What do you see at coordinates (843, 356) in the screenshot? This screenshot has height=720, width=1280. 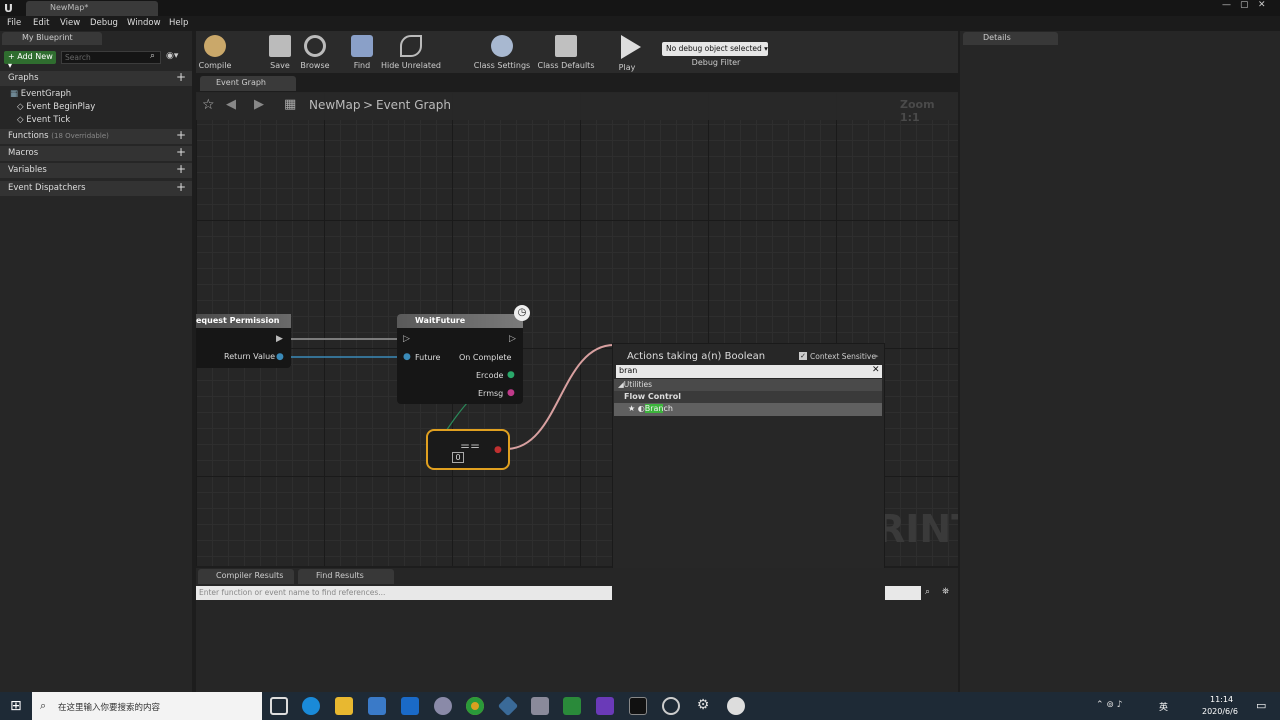 I see `context-sensitive-label: Context Sensitive` at bounding box center [843, 356].